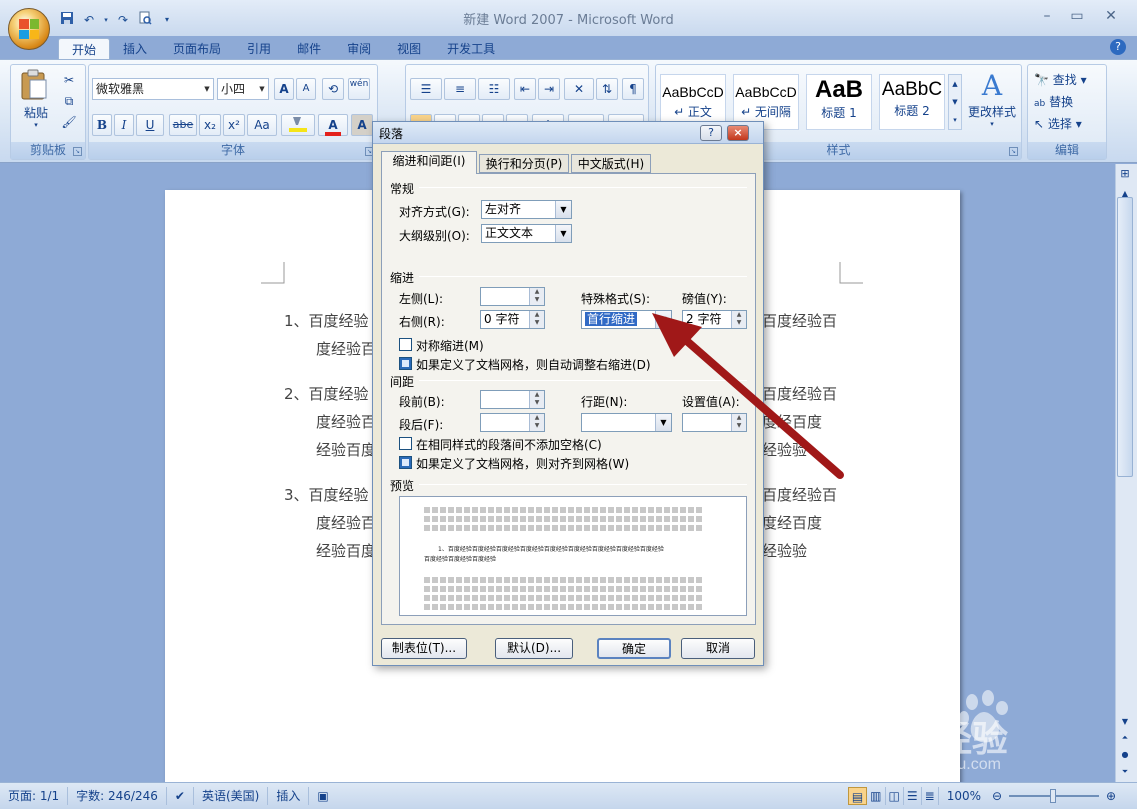 This screenshot has height=809, width=1137. I want to click on tab-view: 视图, so click(409, 49).